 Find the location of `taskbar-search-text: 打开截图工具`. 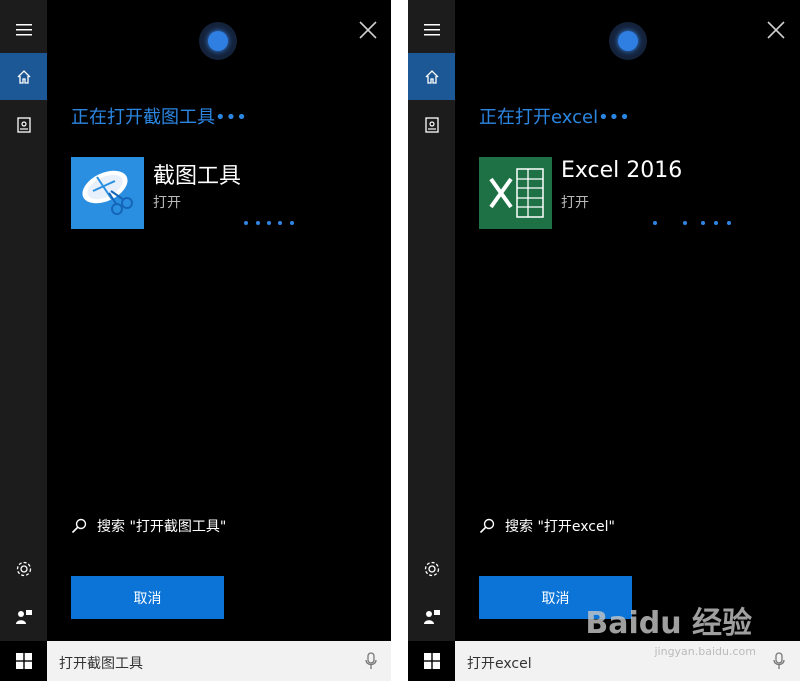

taskbar-search-text: 打开截图工具 is located at coordinates (101, 663).